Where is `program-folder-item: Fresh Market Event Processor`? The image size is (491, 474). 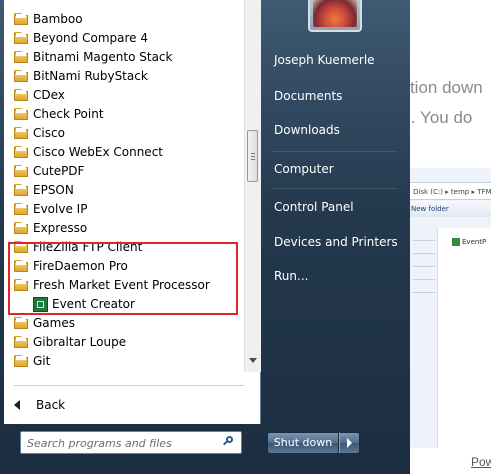 program-folder-item: Fresh Market Event Processor is located at coordinates (122, 285).